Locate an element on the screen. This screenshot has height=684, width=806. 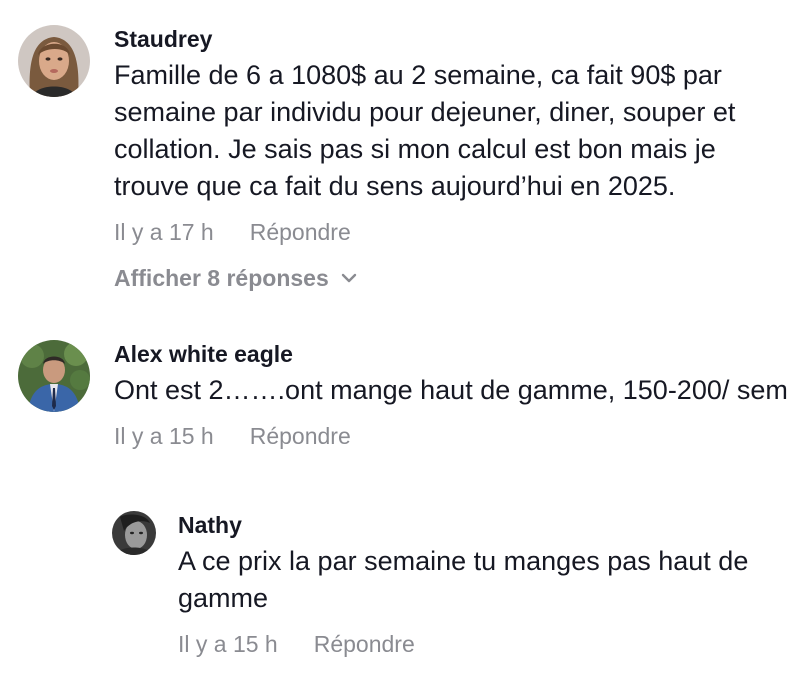
comment-username: Staudrey is located at coordinates (444, 39).